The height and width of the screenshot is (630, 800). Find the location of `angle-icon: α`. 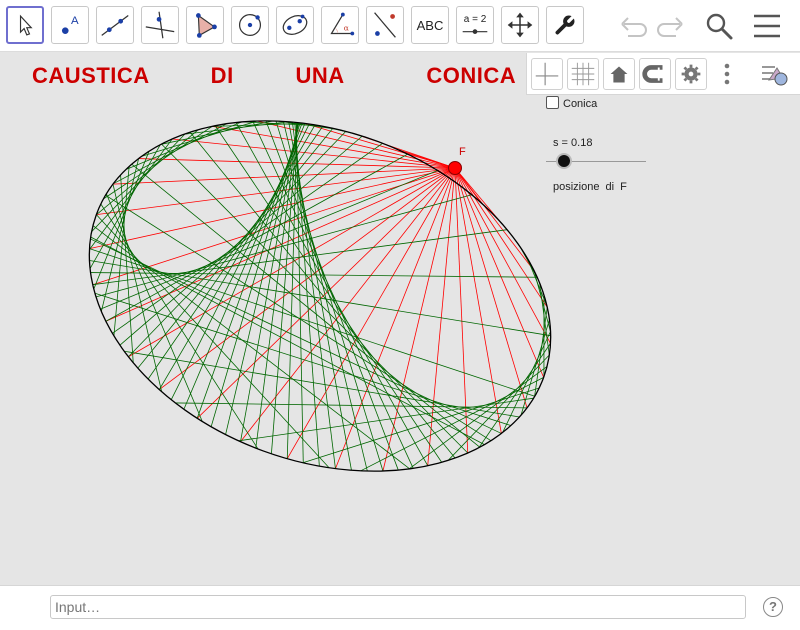

angle-icon: α is located at coordinates (342, 24).